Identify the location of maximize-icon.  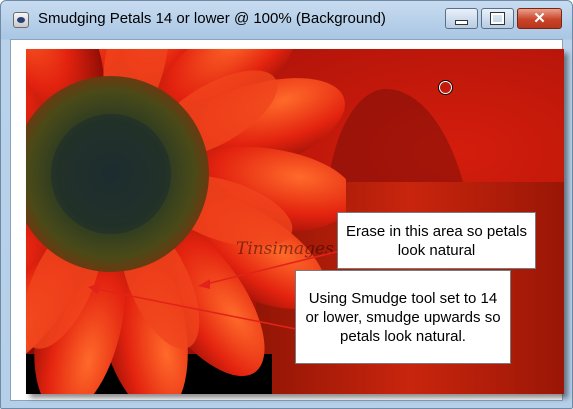
(497, 18).